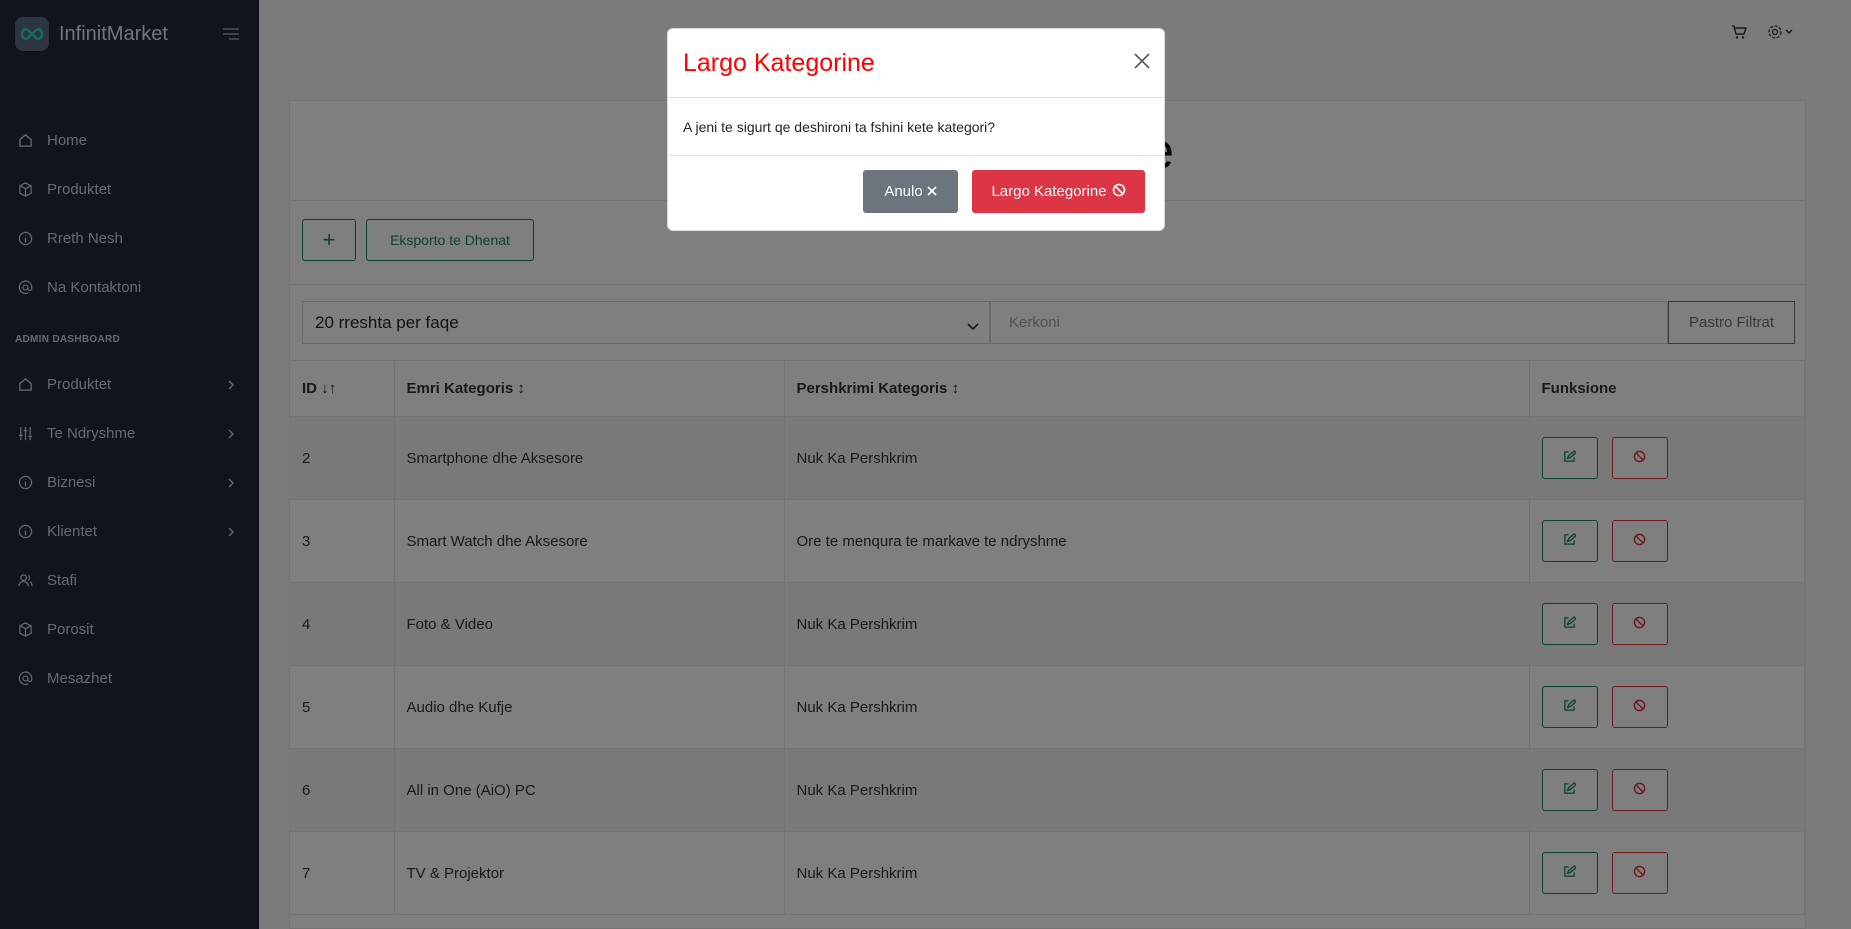 This screenshot has width=1851, height=929. I want to click on close-icon, so click(1142, 63).